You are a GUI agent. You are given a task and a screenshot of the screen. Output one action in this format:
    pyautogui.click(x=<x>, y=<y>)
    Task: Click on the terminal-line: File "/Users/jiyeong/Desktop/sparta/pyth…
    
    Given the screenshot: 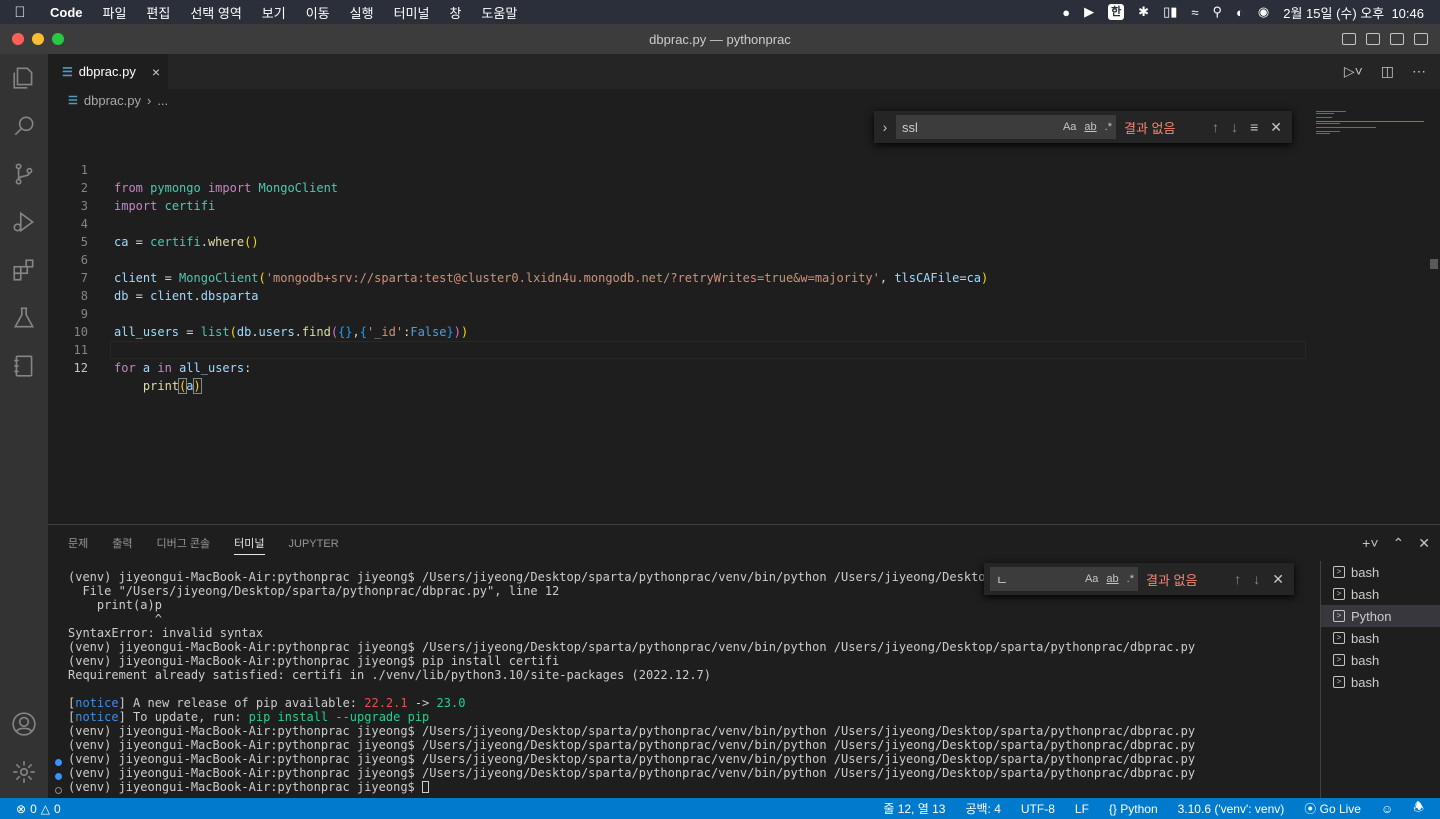 What is the action you would take?
    pyautogui.click(x=314, y=591)
    